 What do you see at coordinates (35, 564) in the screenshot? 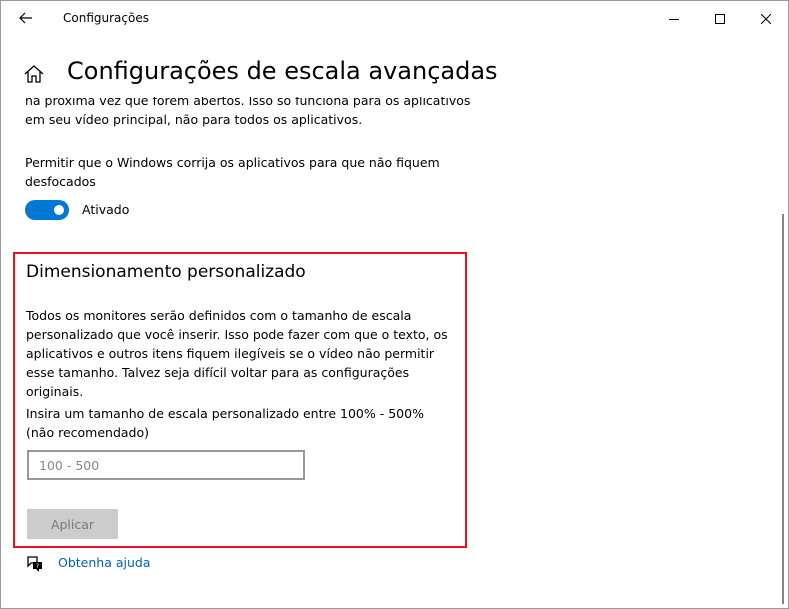
I see `help-chat-icon: ?` at bounding box center [35, 564].